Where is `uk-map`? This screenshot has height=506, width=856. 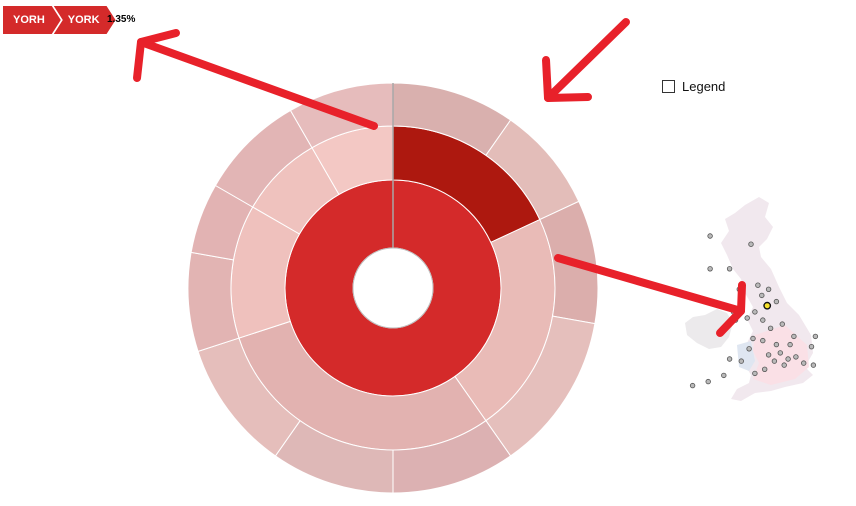 uk-map is located at coordinates (752, 299).